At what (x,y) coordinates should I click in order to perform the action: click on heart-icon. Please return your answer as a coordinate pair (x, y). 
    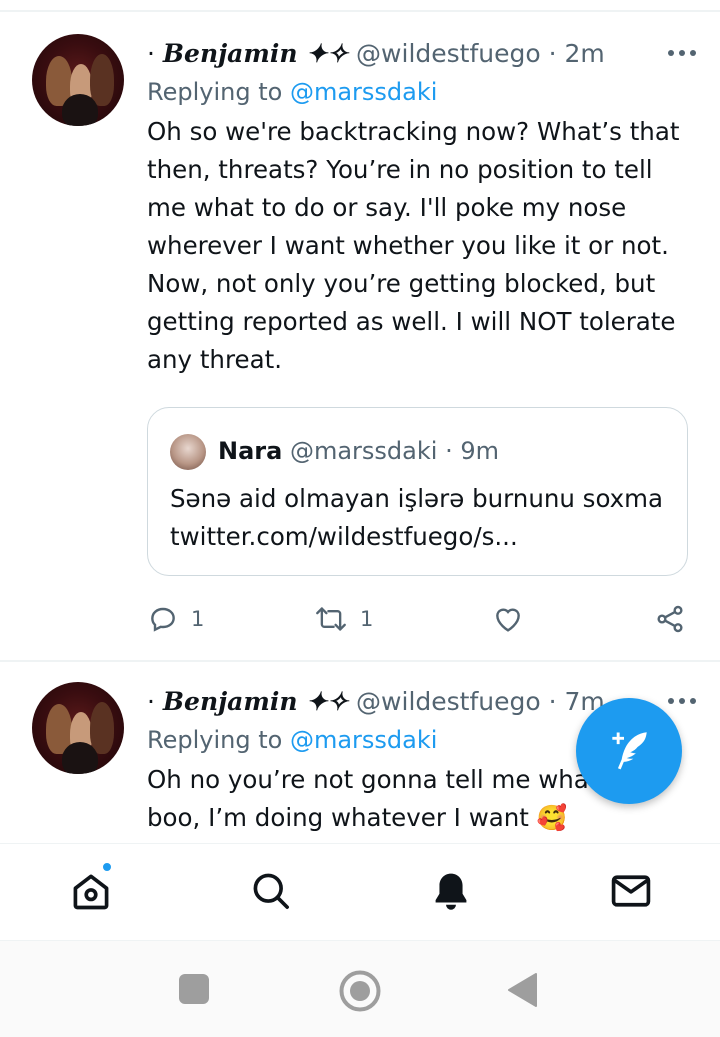
    Looking at the image, I should click on (508, 620).